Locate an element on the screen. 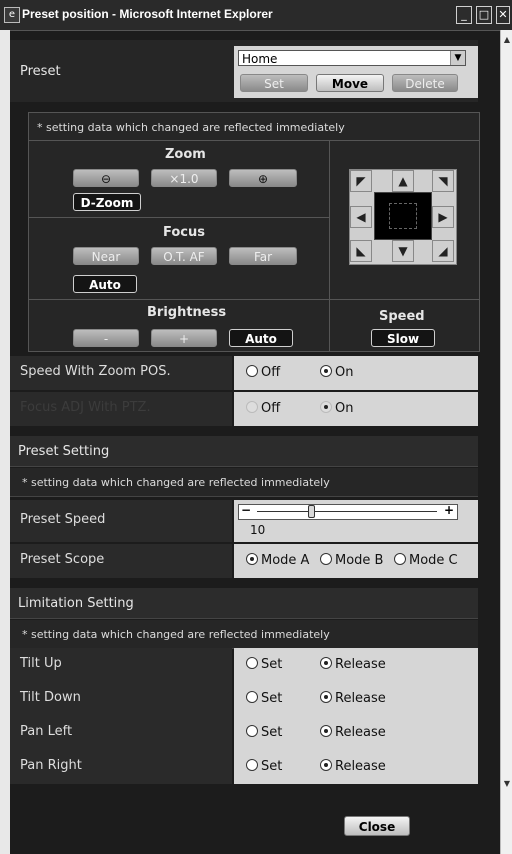 The width and height of the screenshot is (512, 854). slider-track is located at coordinates (347, 511).